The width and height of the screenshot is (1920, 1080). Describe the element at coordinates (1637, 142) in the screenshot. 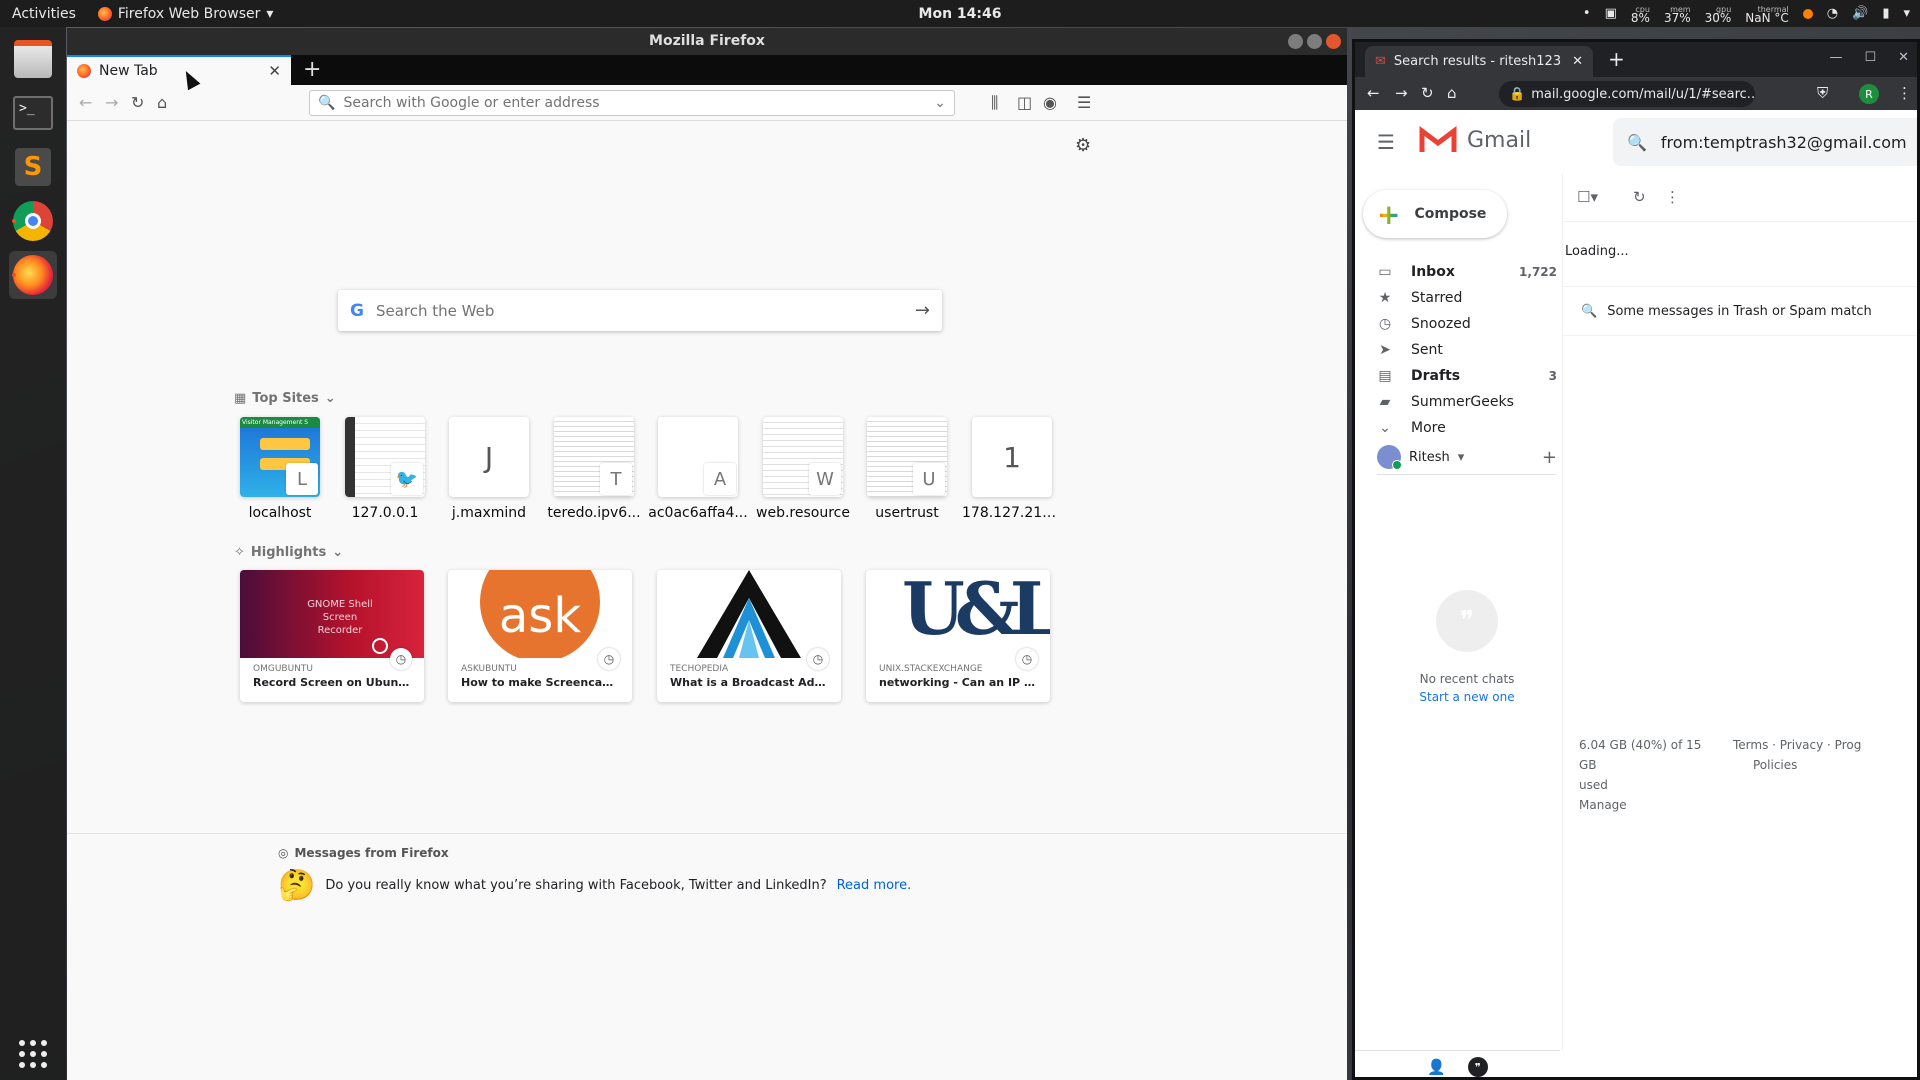

I see `search-icon: 🔍` at that location.